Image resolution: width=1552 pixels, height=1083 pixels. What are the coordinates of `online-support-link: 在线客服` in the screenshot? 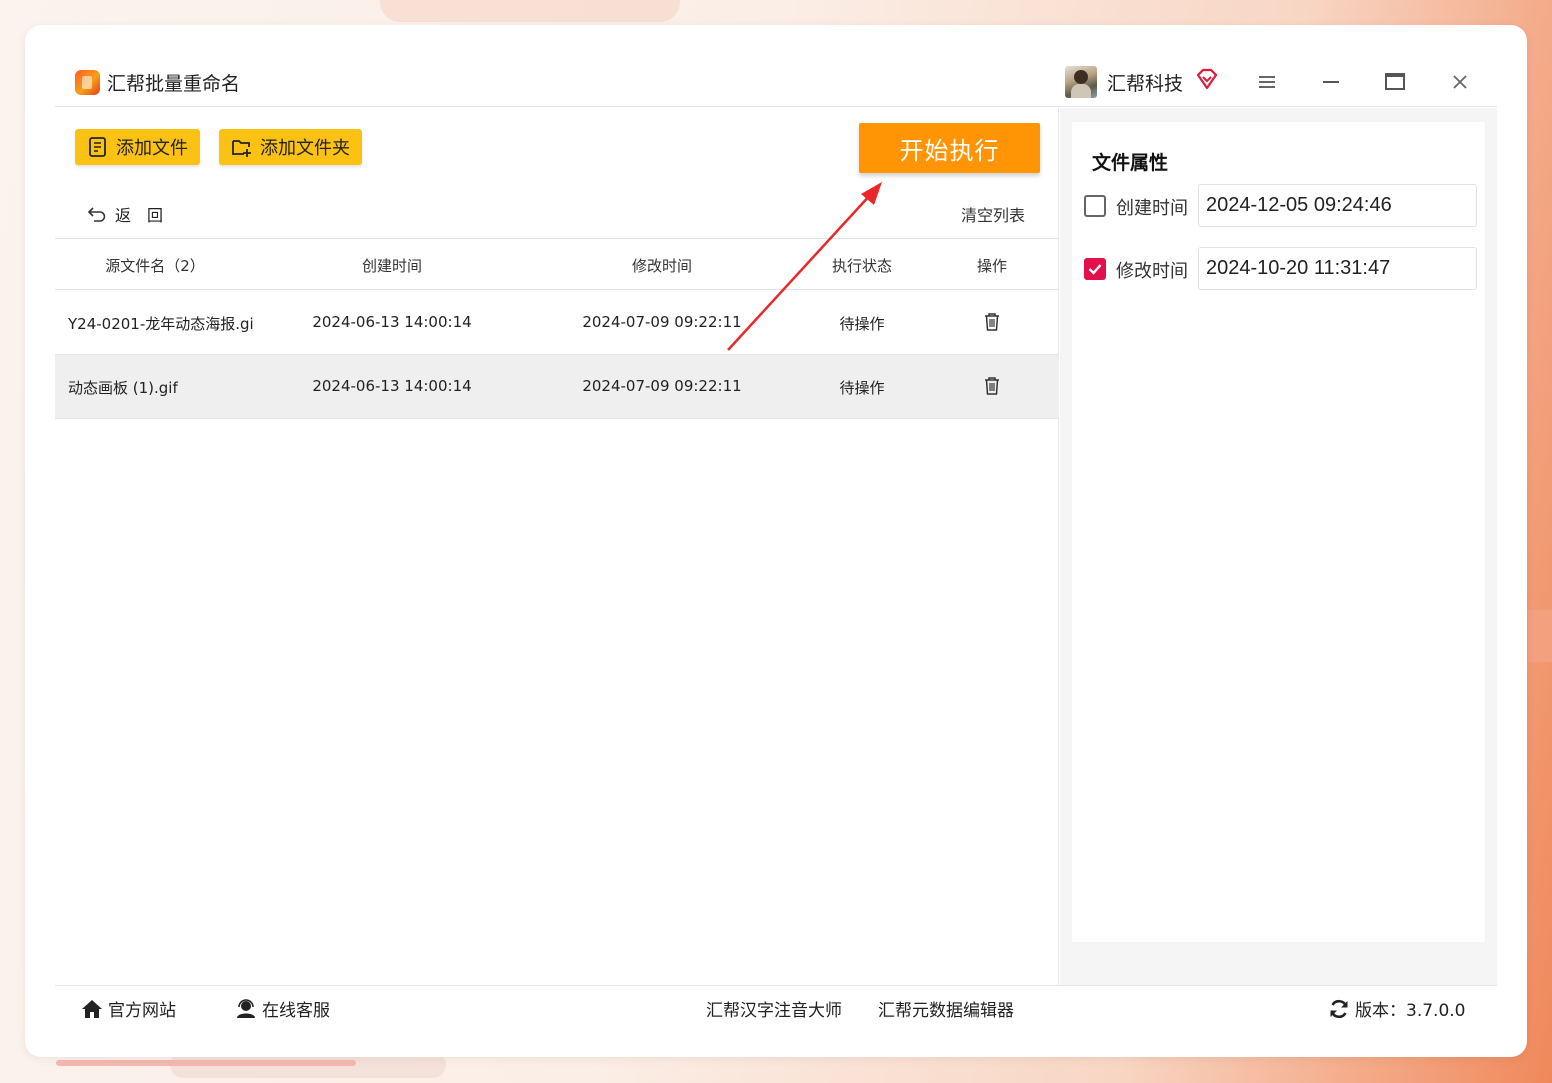 It's located at (282, 1008).